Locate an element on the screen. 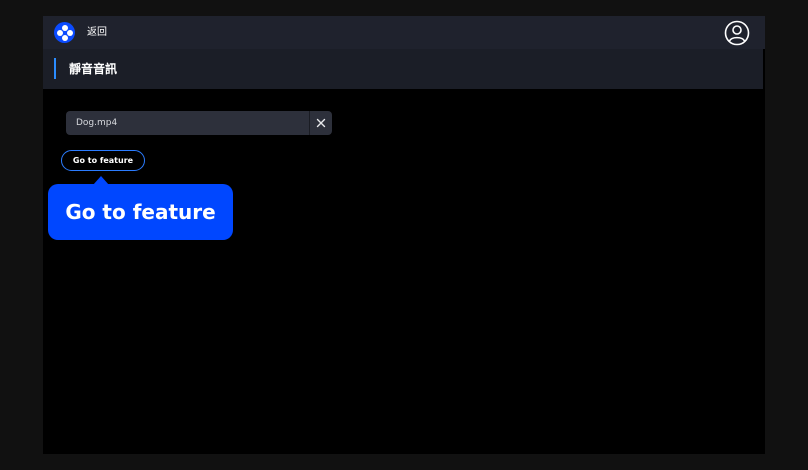  go-to-feature-button: Go to feature is located at coordinates (103, 160).